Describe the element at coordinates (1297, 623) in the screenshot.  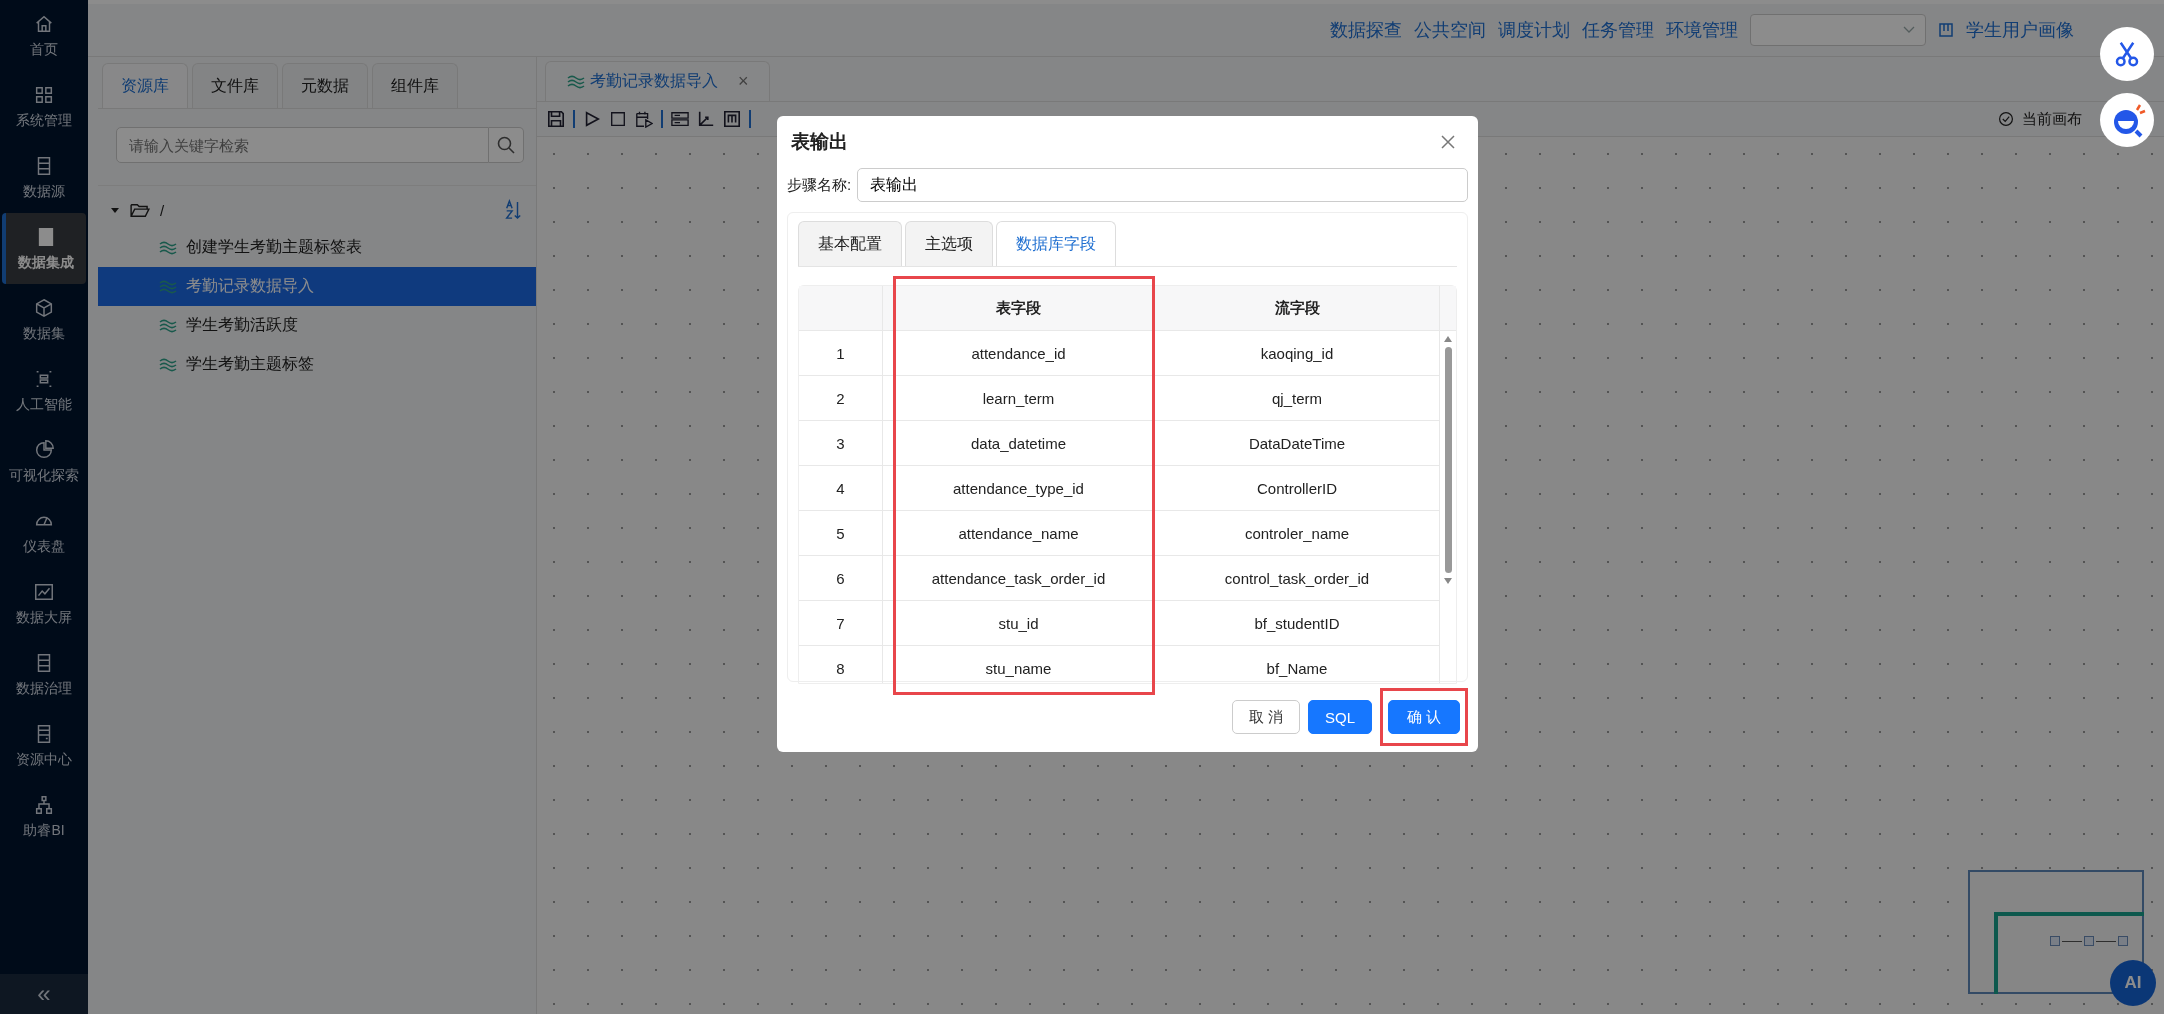
I see `table-cell: bf_studentID` at that location.